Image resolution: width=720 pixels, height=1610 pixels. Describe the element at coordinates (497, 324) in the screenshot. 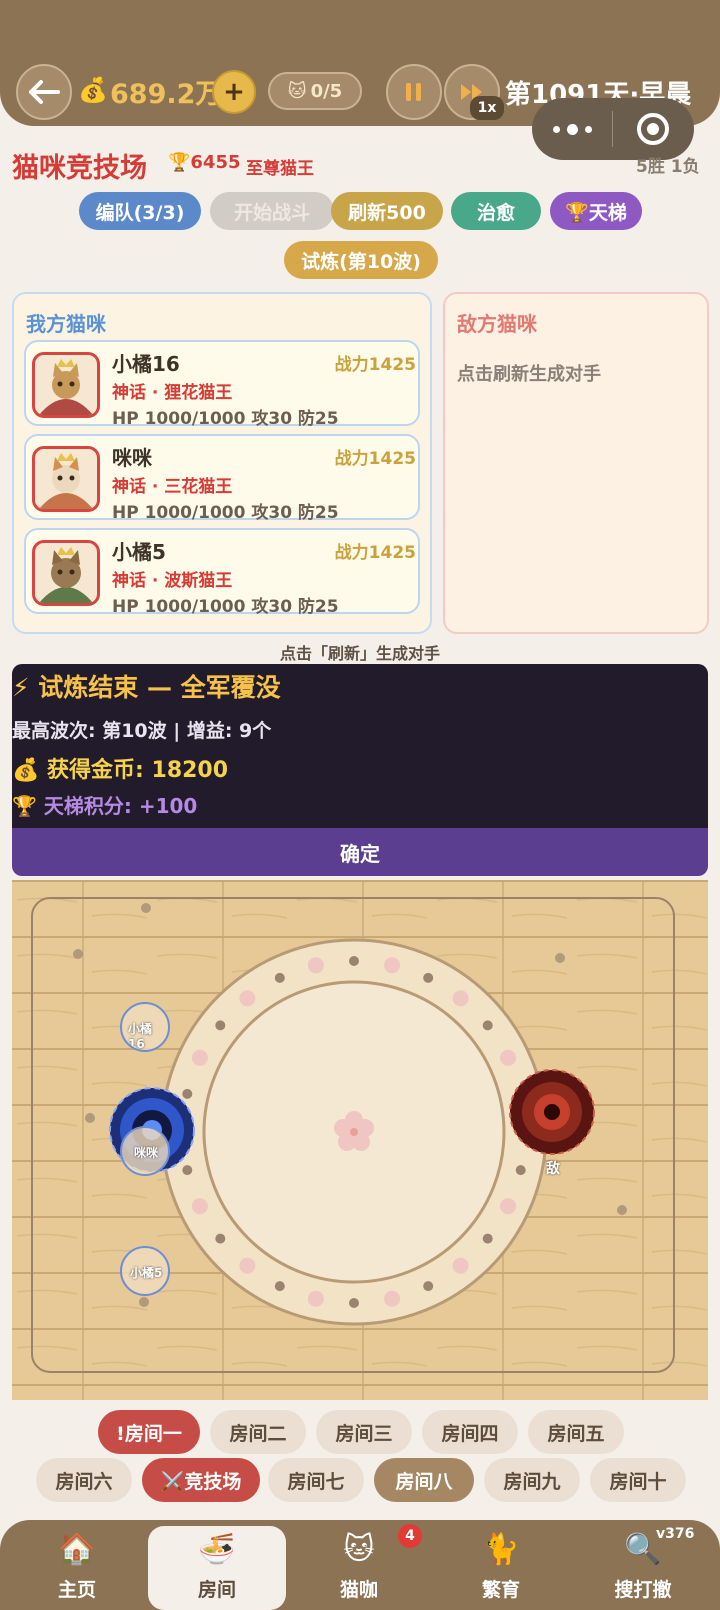

I see `enemy-team-title: 敌方猫咪` at that location.